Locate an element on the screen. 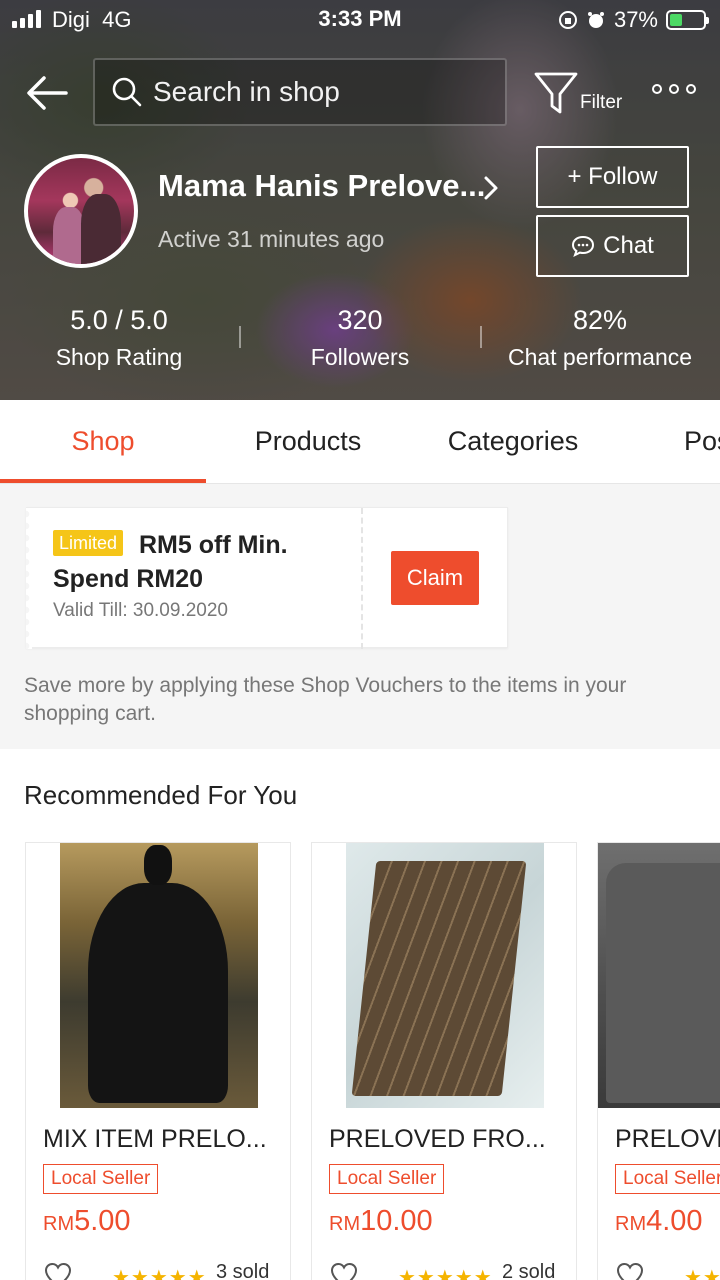 The height and width of the screenshot is (1280, 720). shop-tabs: Shop Products Categories Pos is located at coordinates (360, 442).